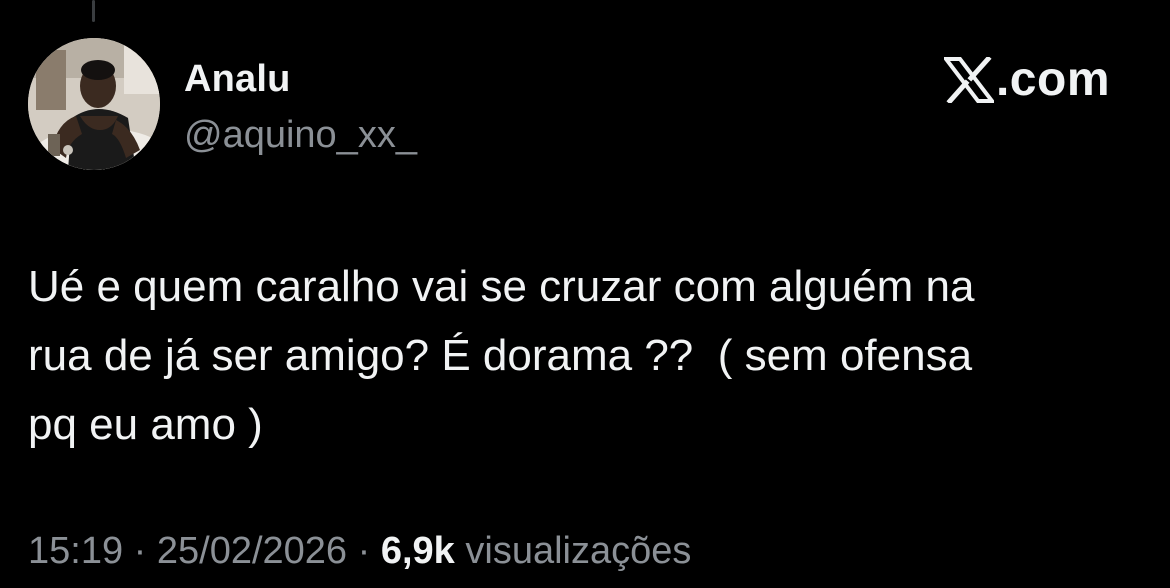 Image resolution: width=1170 pixels, height=588 pixels. I want to click on views-count: 6,9k, so click(417, 551).